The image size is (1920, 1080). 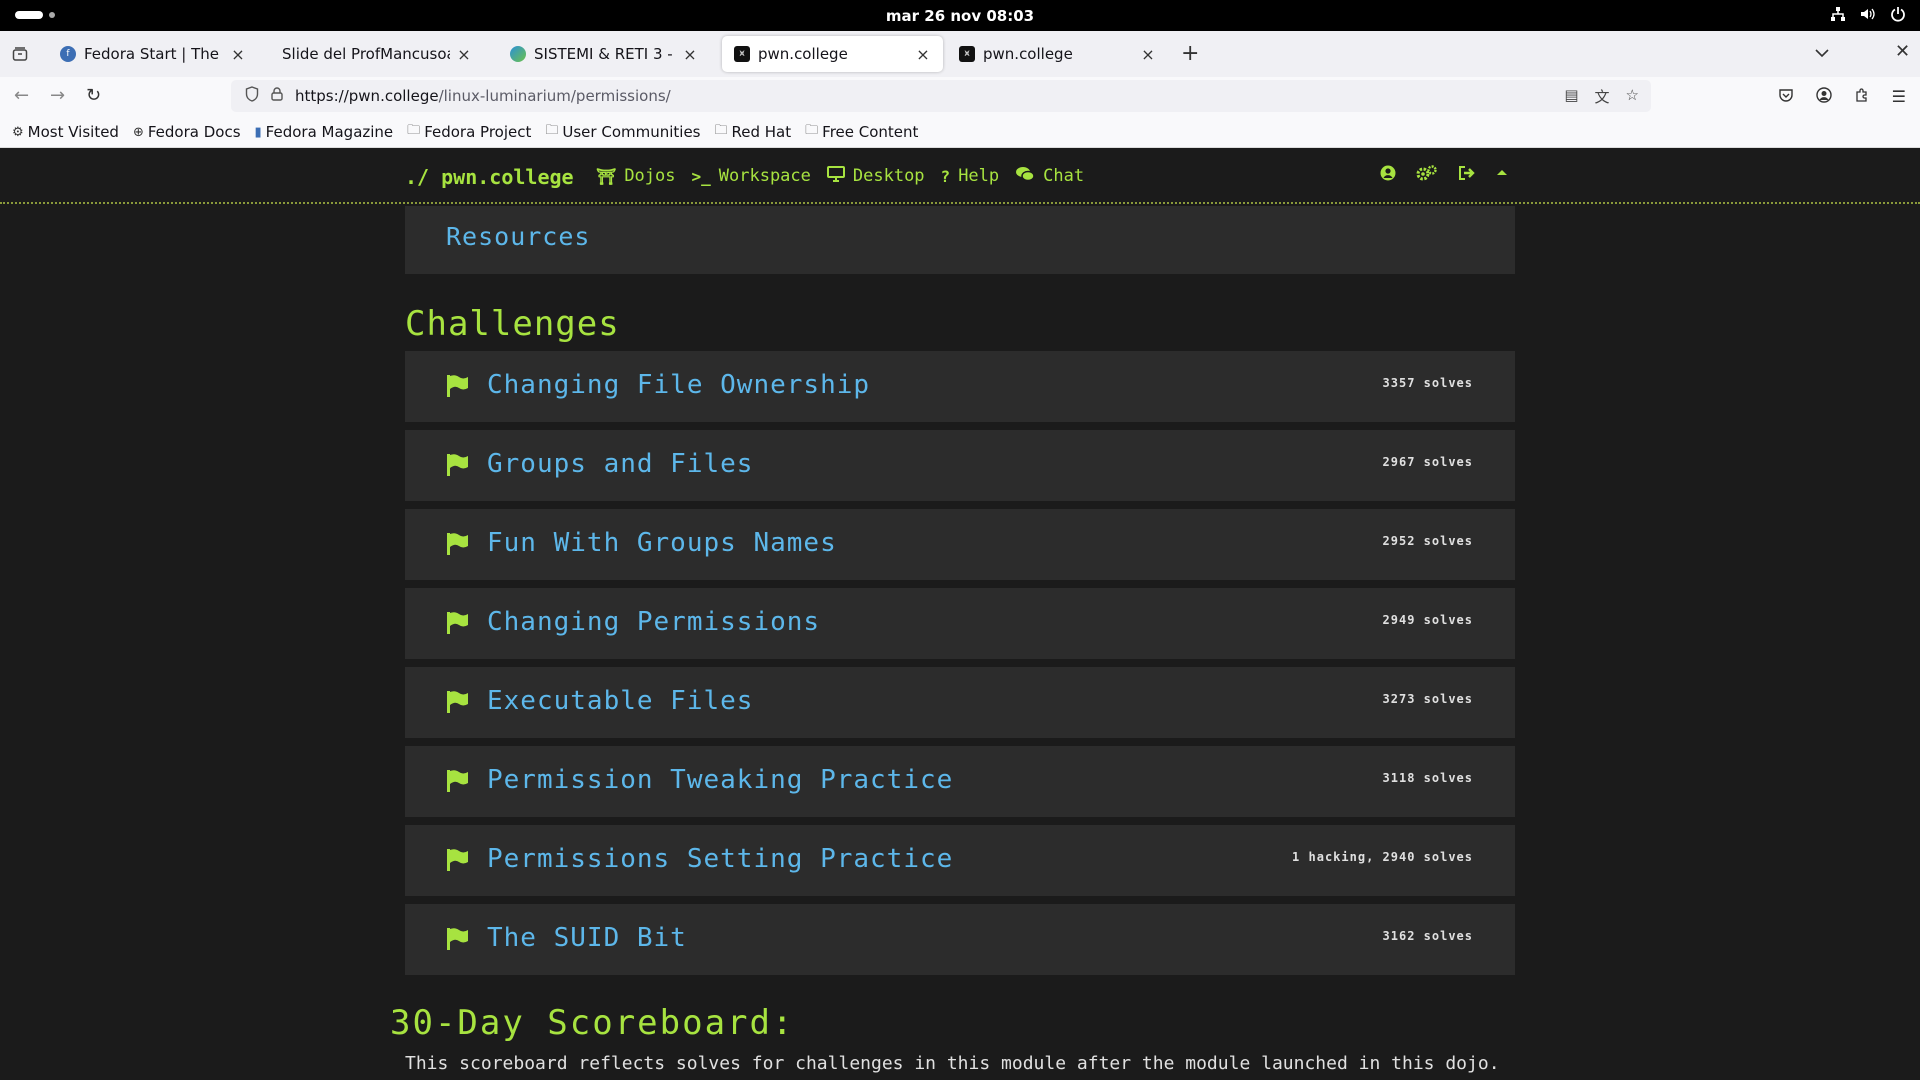 What do you see at coordinates (1427, 175) in the screenshot?
I see `settings-gears-icon` at bounding box center [1427, 175].